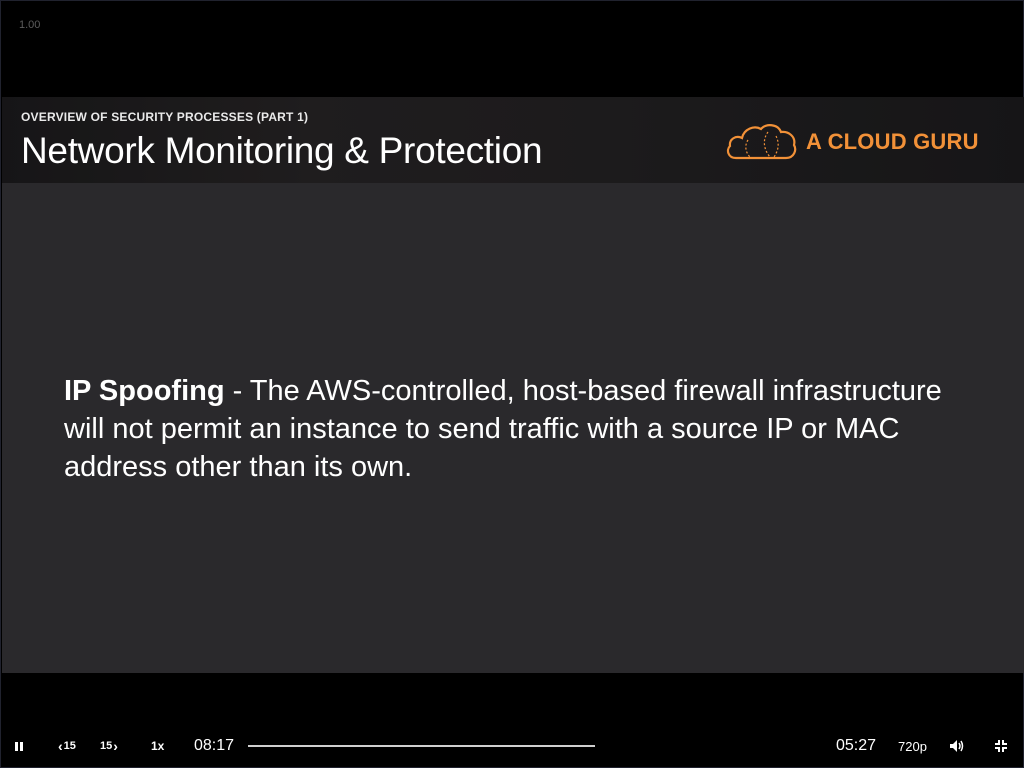 This screenshot has width=1024, height=768. I want to click on exit-fullscreen-icon, so click(1001, 746).